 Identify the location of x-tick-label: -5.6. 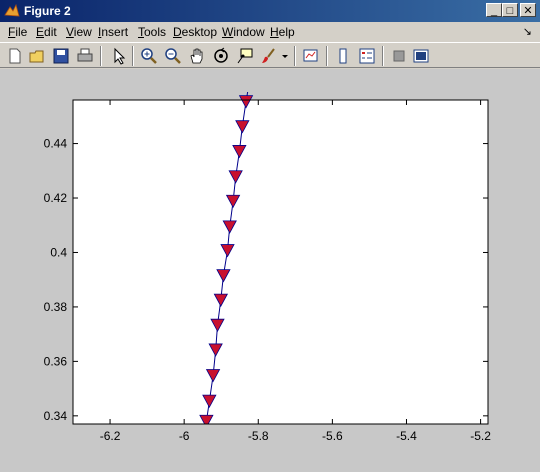
(332, 436).